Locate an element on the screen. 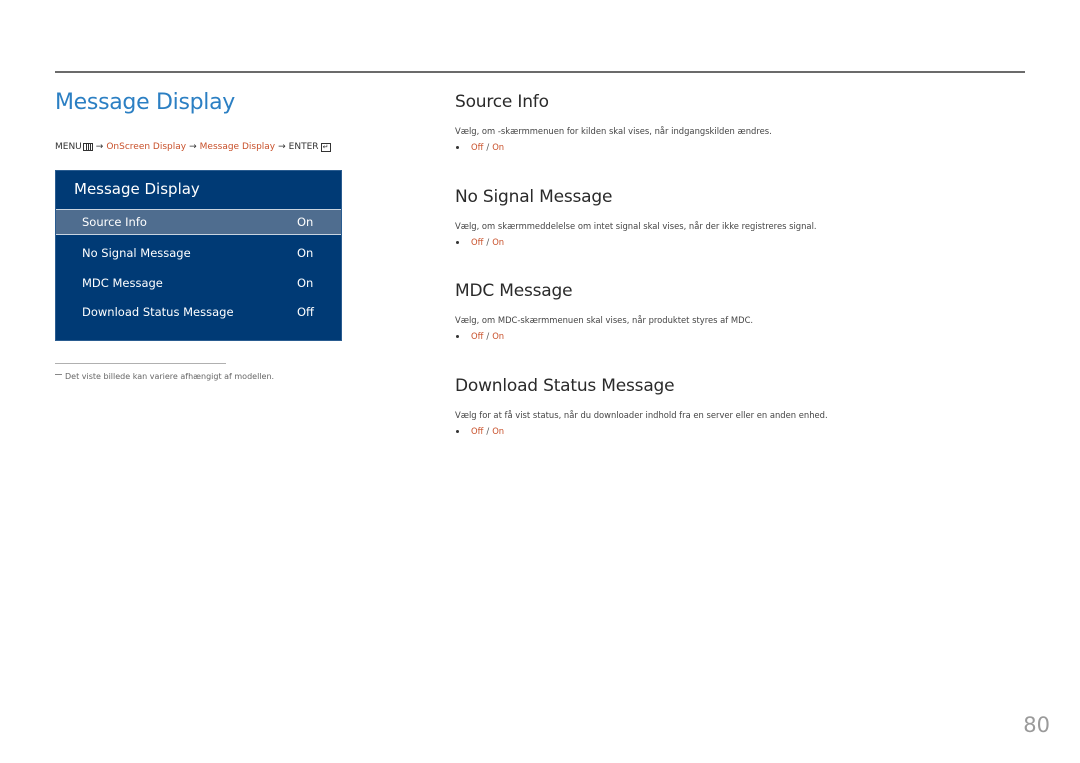  breadcrumb-onscreen-display: OnScreen Display is located at coordinates (146, 147).